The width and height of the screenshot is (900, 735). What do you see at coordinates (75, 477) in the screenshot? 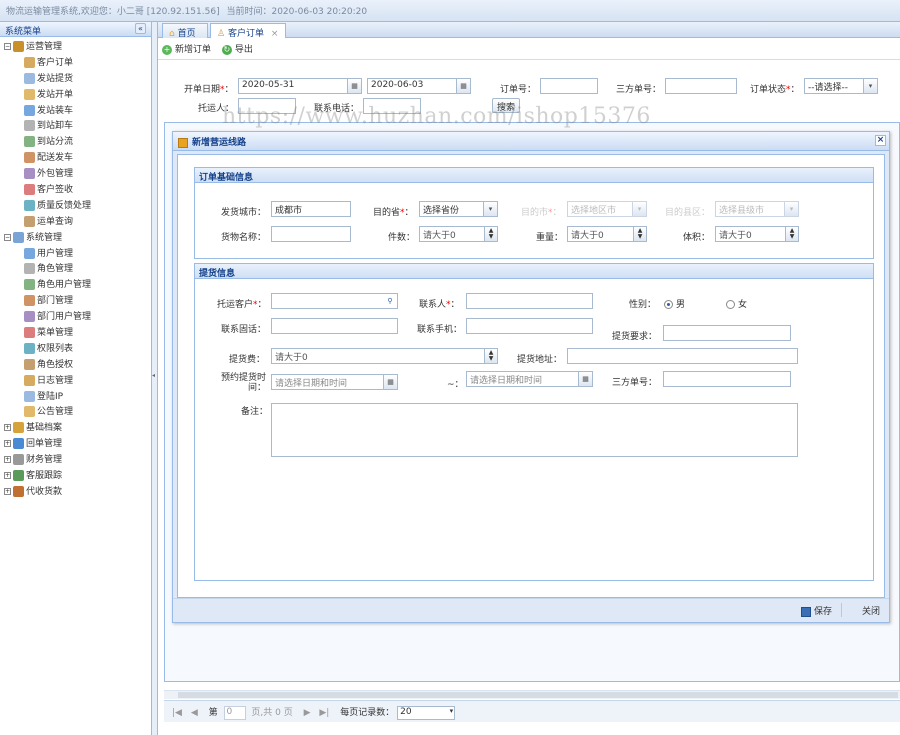
I see `menu-group: + 客服跟踪` at bounding box center [75, 477].